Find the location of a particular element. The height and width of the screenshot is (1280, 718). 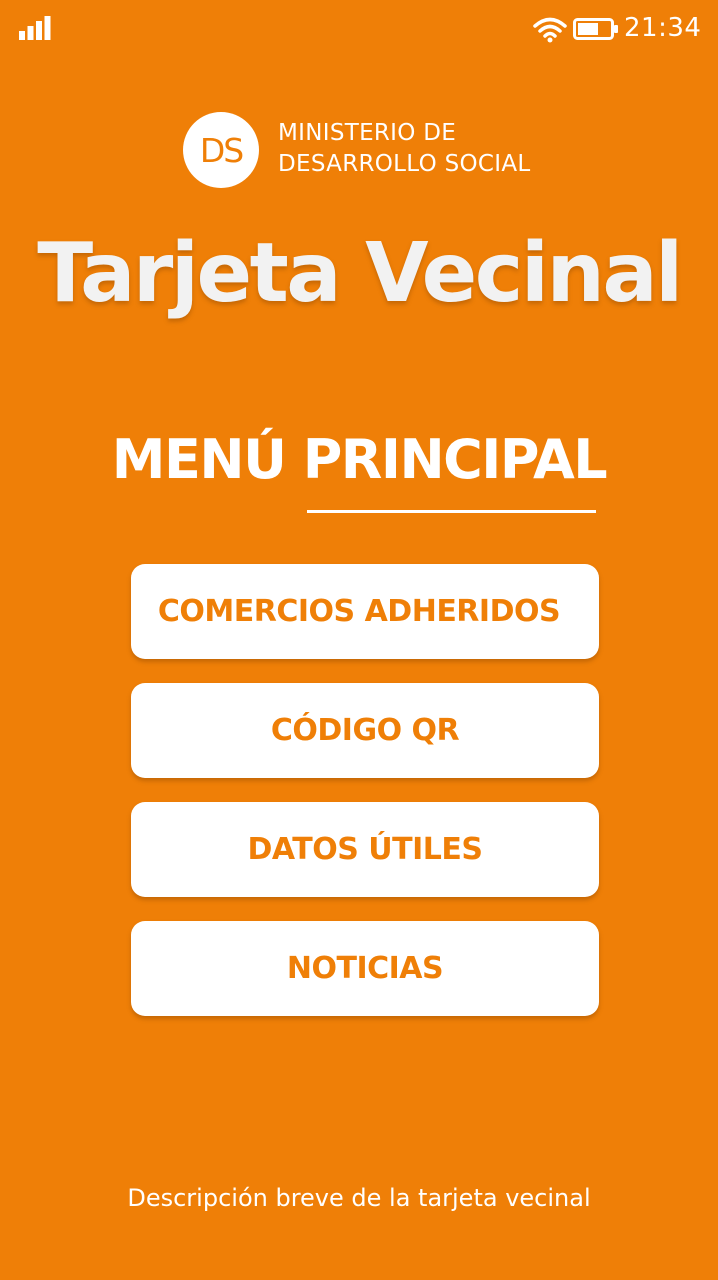

card-description-link: Descripción breve de la tarjeta vecinal is located at coordinates (359, 1198).